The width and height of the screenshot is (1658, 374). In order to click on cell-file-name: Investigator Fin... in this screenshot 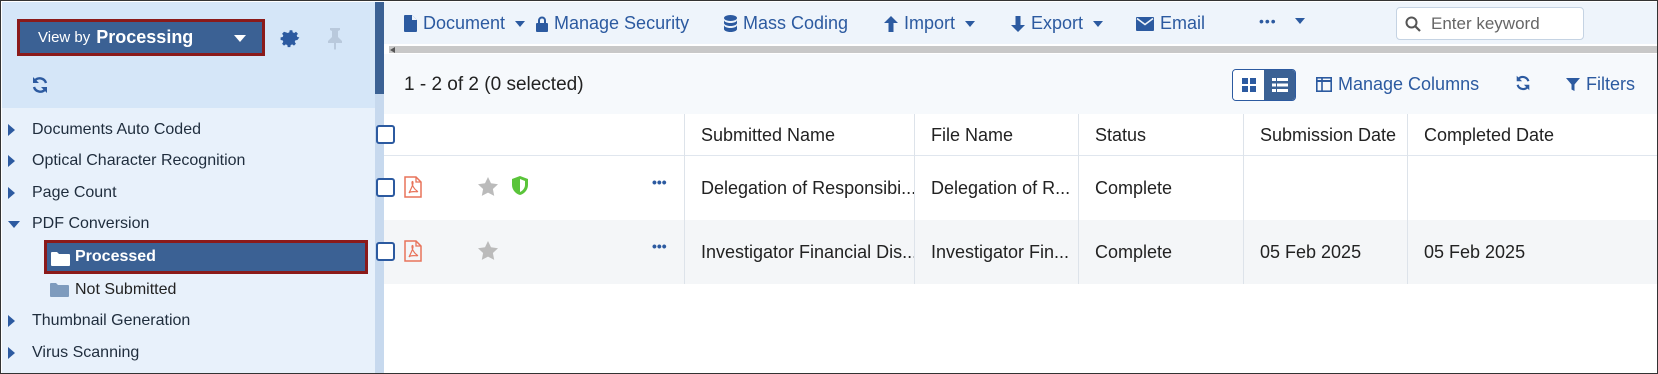, I will do `click(996, 252)`.